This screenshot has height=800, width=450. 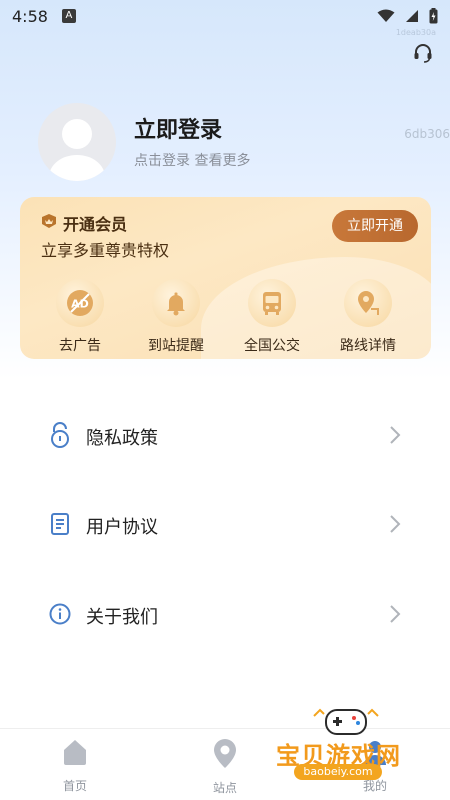 What do you see at coordinates (176, 346) in the screenshot?
I see `perk-label: 到站提醒` at bounding box center [176, 346].